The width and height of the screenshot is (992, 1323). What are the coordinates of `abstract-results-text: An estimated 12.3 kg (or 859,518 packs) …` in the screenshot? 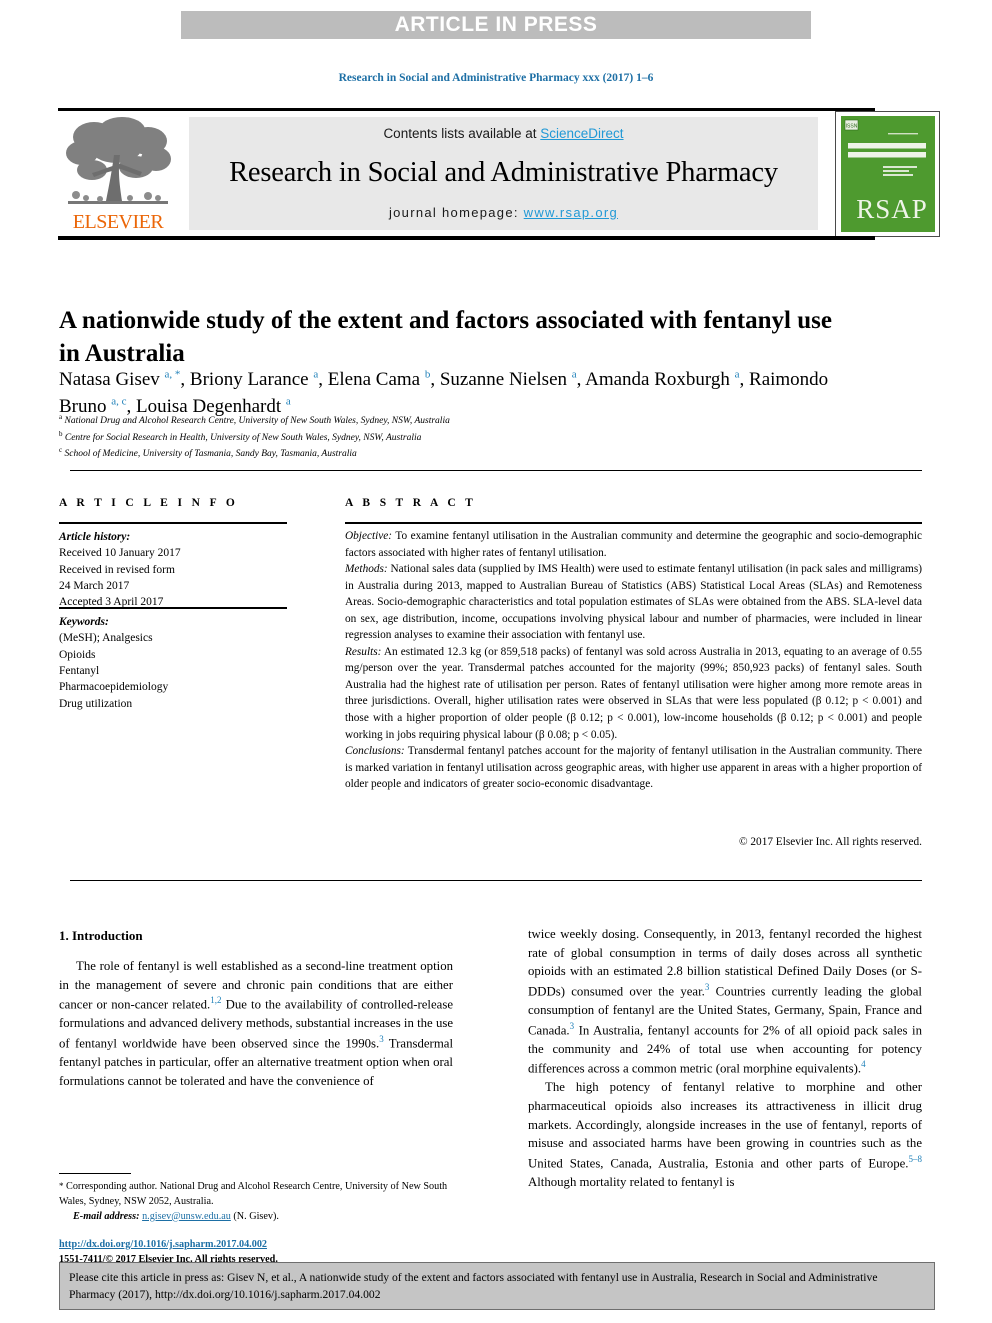 It's located at (633, 693).